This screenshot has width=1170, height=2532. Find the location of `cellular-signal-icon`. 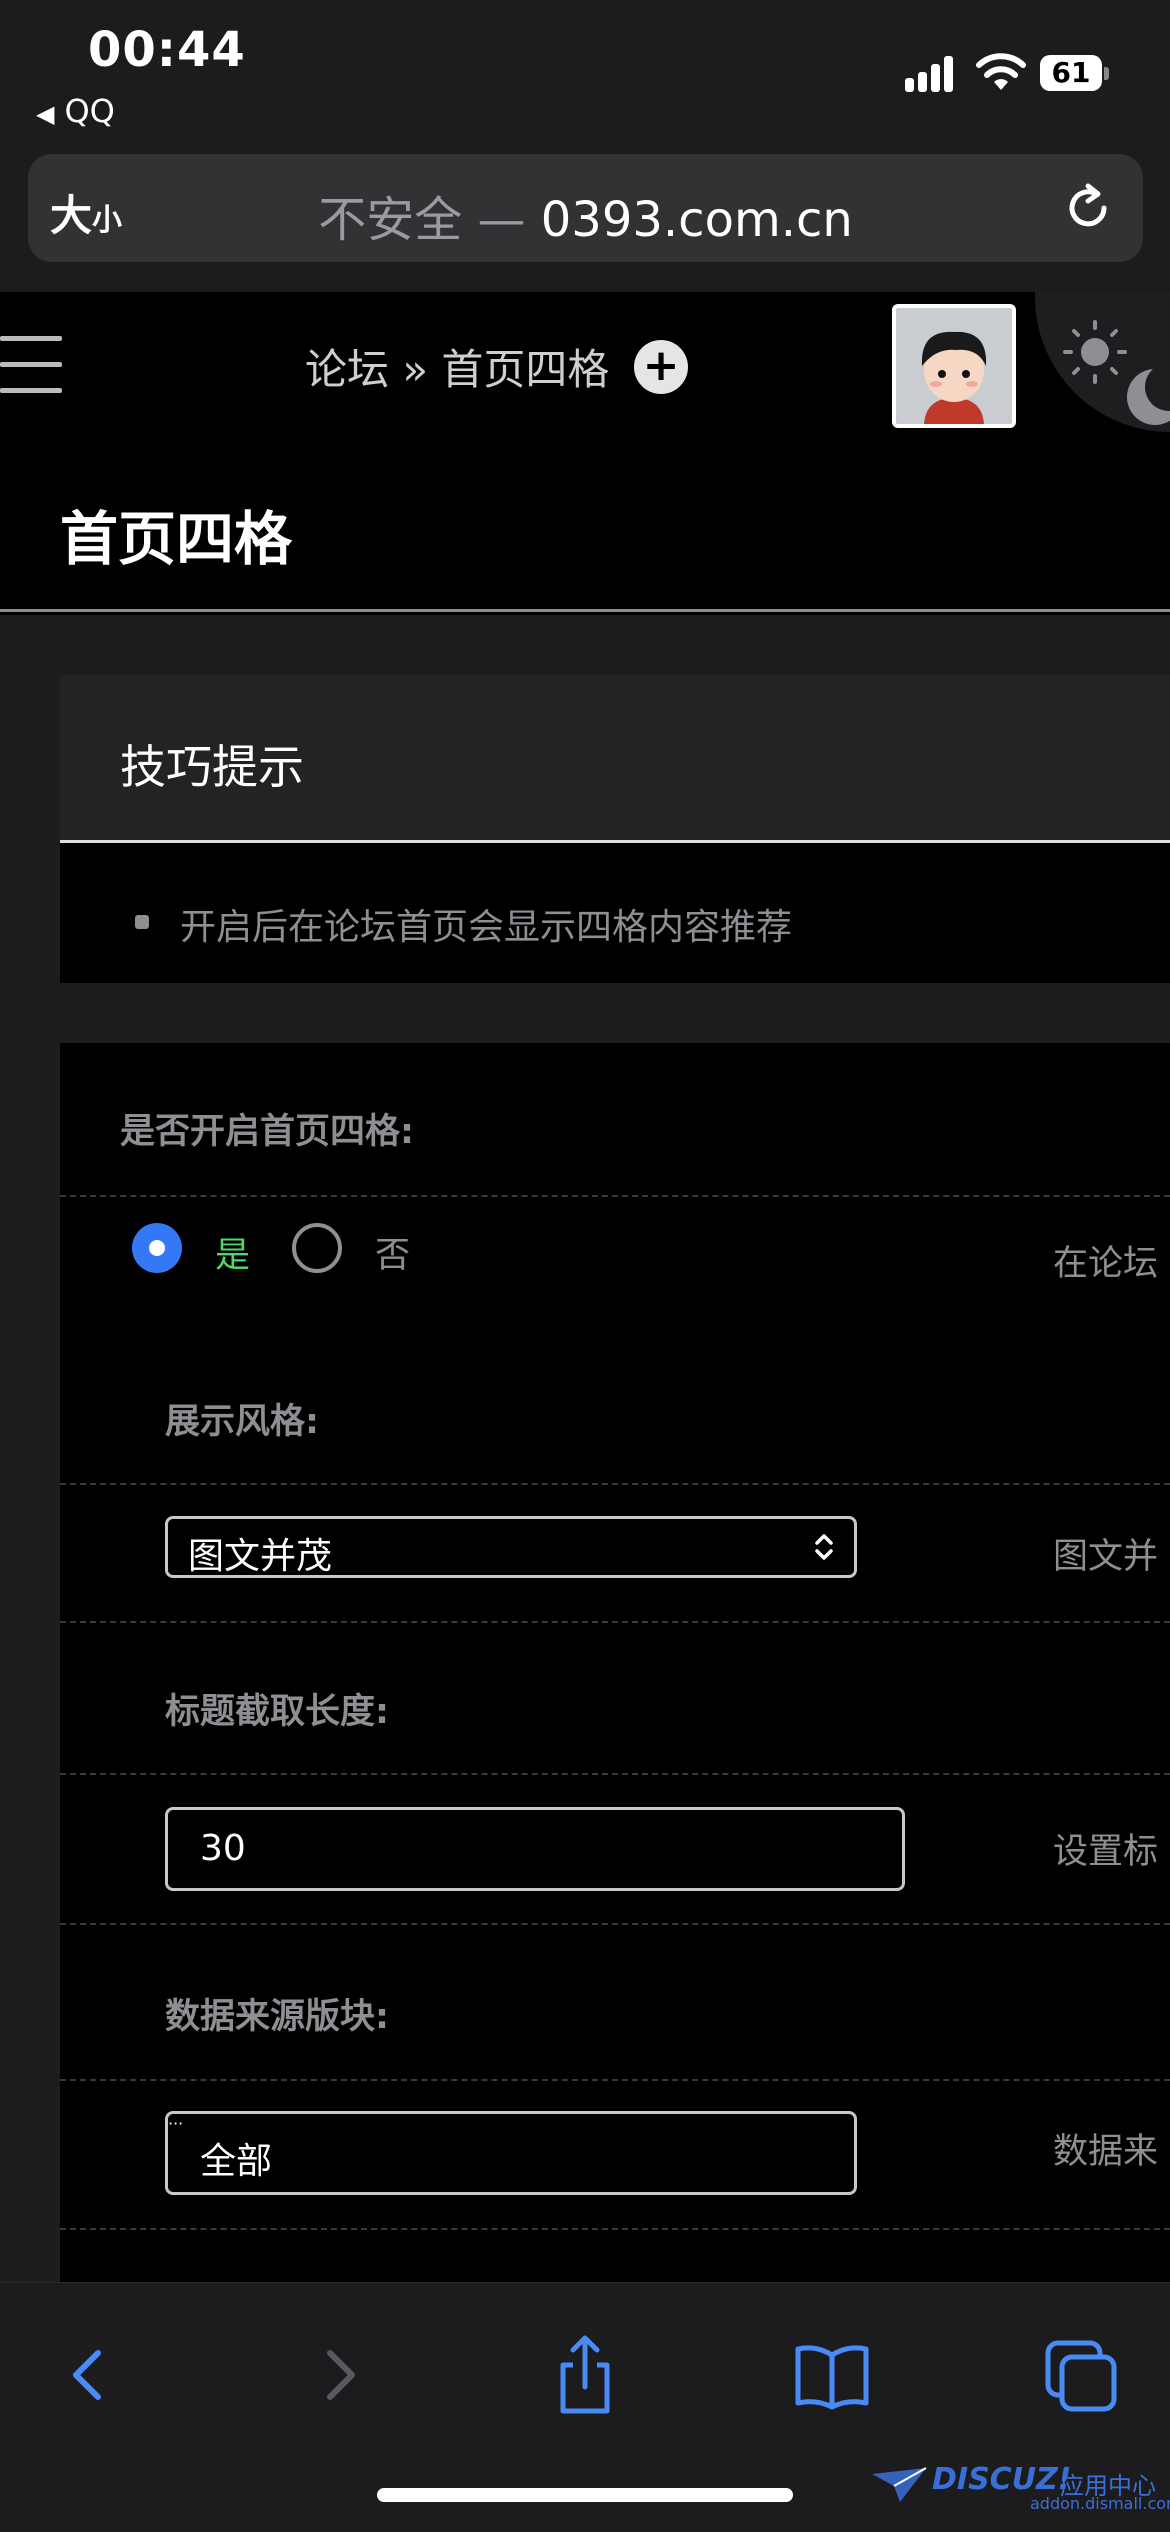

cellular-signal-icon is located at coordinates (933, 72).